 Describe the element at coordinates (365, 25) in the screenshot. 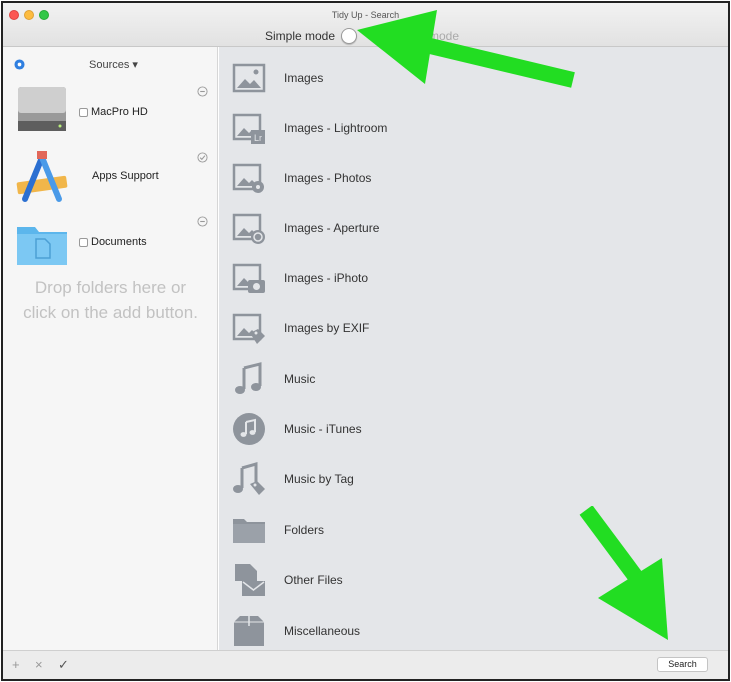

I see `title-bar: Tidy Up - Search Simple mode d mode` at that location.